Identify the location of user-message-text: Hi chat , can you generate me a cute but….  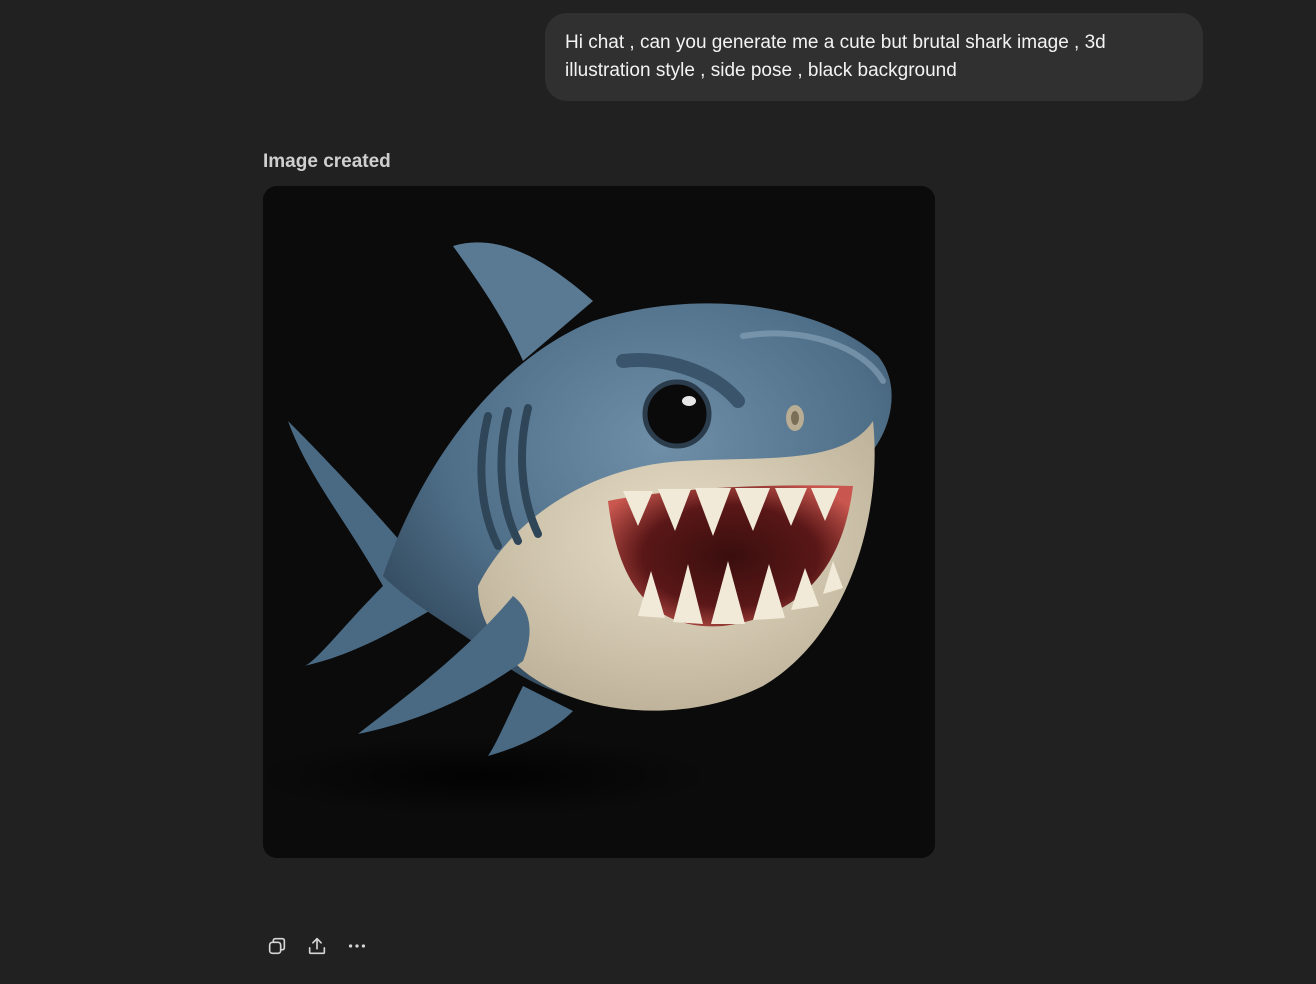
(835, 56).